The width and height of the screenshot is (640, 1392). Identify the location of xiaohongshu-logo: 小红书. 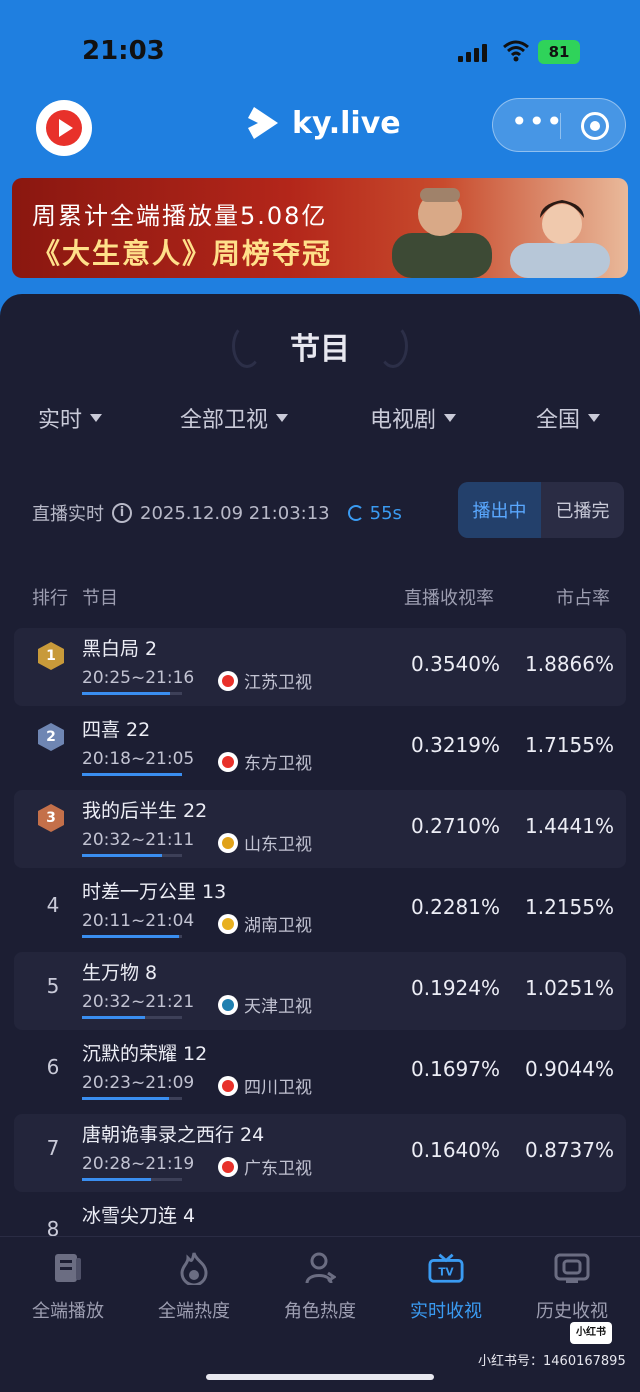
(591, 1333).